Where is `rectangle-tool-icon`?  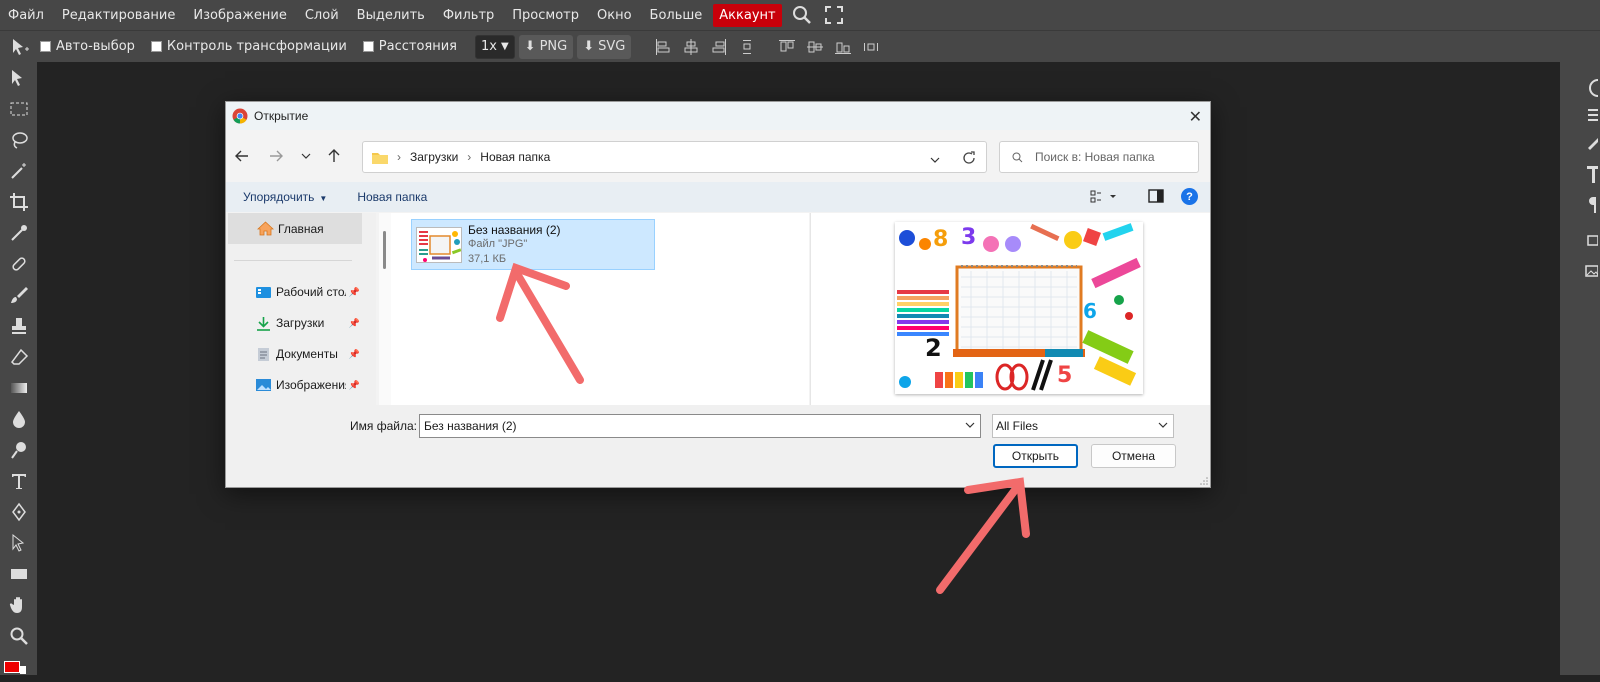 rectangle-tool-icon is located at coordinates (18, 573).